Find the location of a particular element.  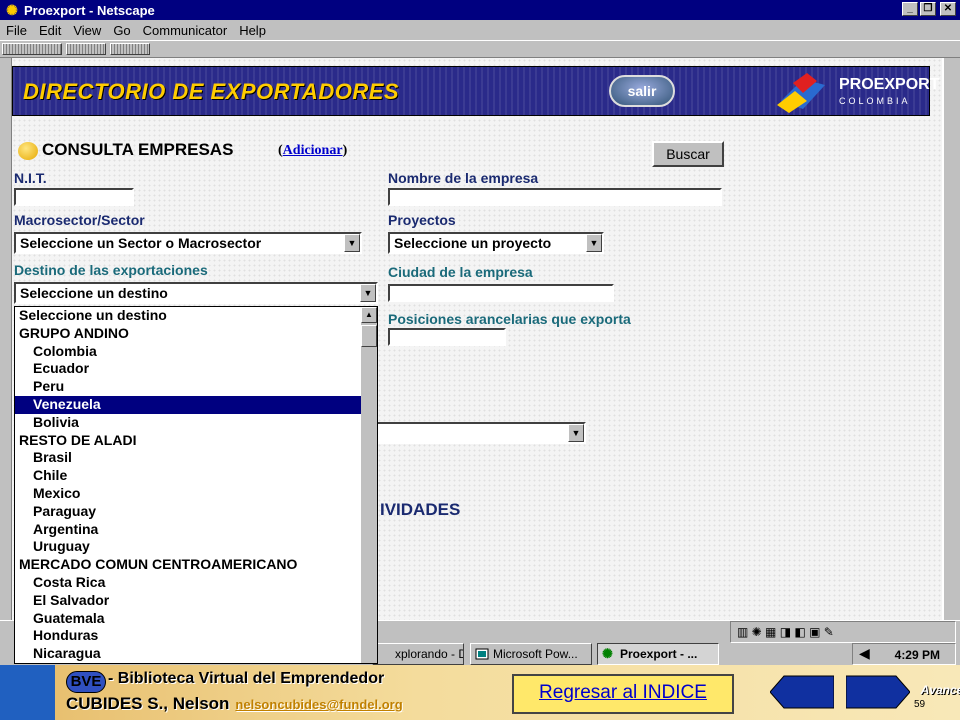

dropdown-option: Uruguay is located at coordinates (188, 547).